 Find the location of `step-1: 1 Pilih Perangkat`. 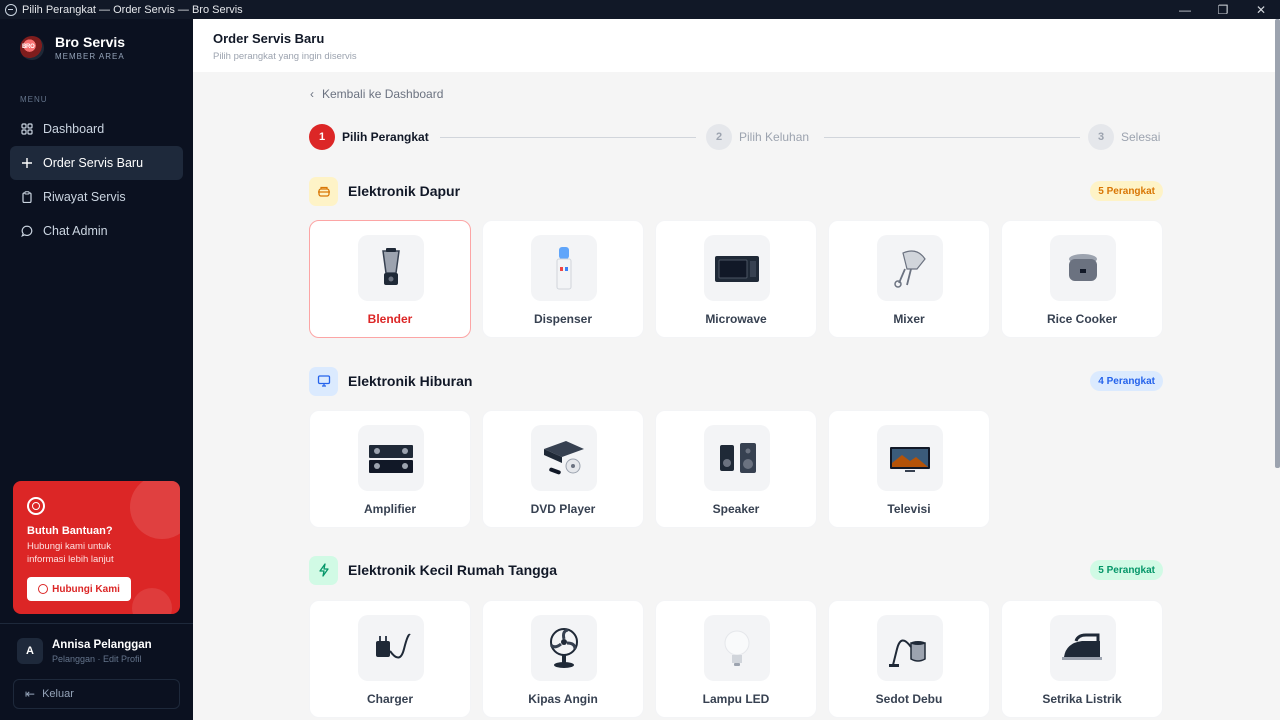

step-1: 1 Pilih Perangkat is located at coordinates (369, 137).